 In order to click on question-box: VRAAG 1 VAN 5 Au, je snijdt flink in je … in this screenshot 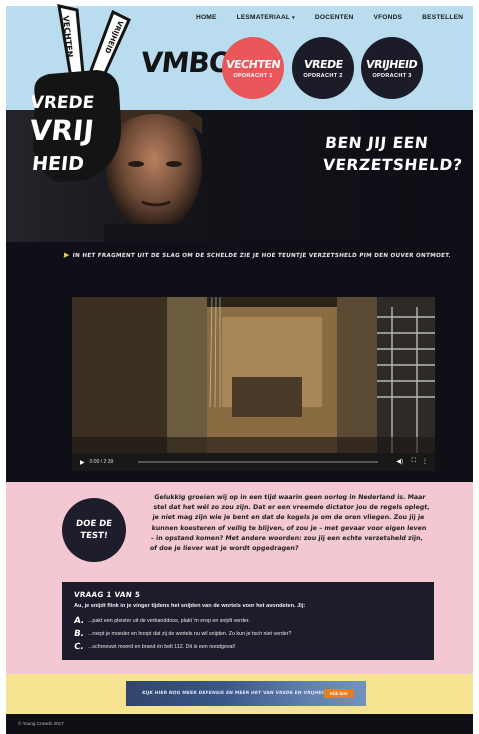, I will do `click(248, 621)`.